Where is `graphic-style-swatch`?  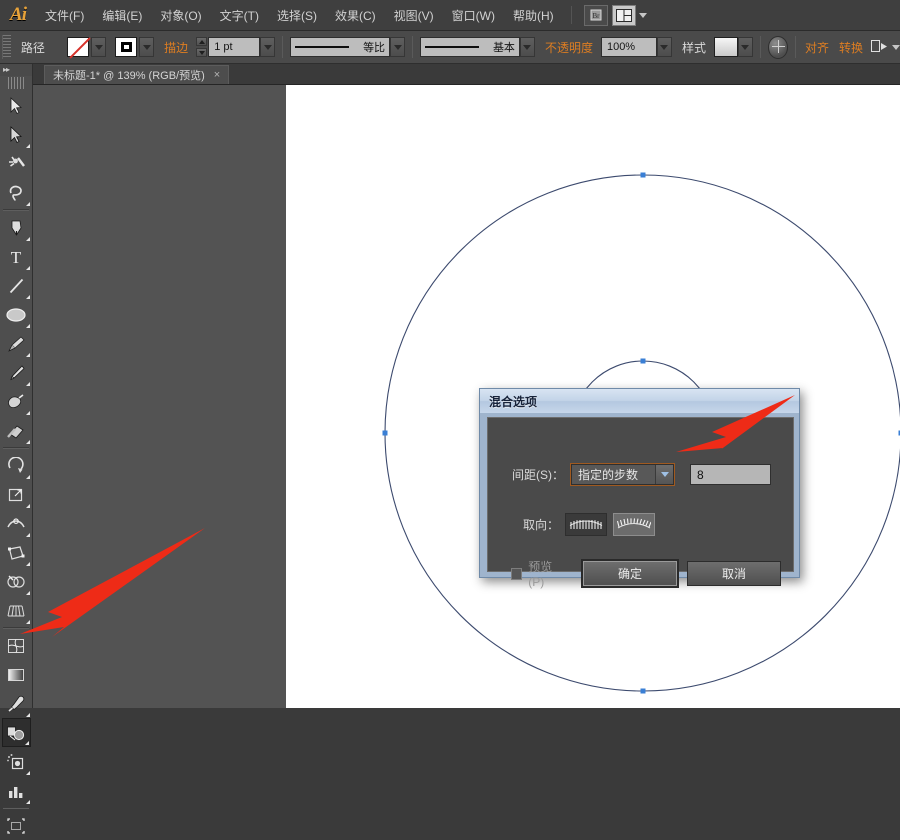
graphic-style-swatch is located at coordinates (726, 47).